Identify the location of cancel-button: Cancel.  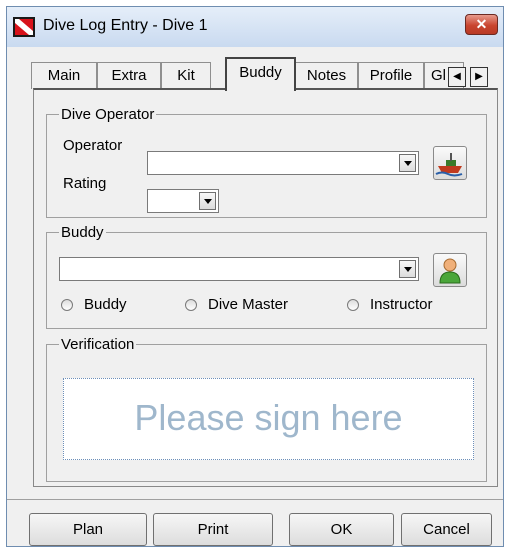
(446, 529).